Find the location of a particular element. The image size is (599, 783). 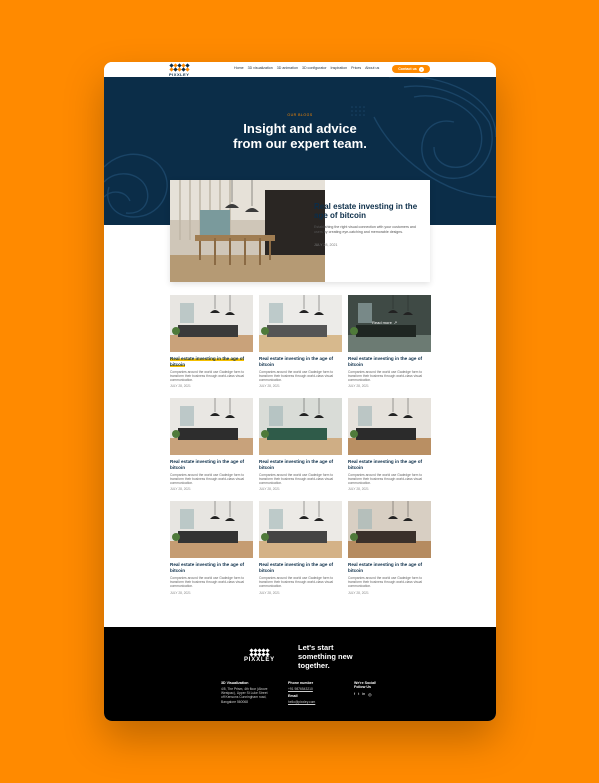

footer-phone-link: +91 9876543210 is located at coordinates (301, 689).